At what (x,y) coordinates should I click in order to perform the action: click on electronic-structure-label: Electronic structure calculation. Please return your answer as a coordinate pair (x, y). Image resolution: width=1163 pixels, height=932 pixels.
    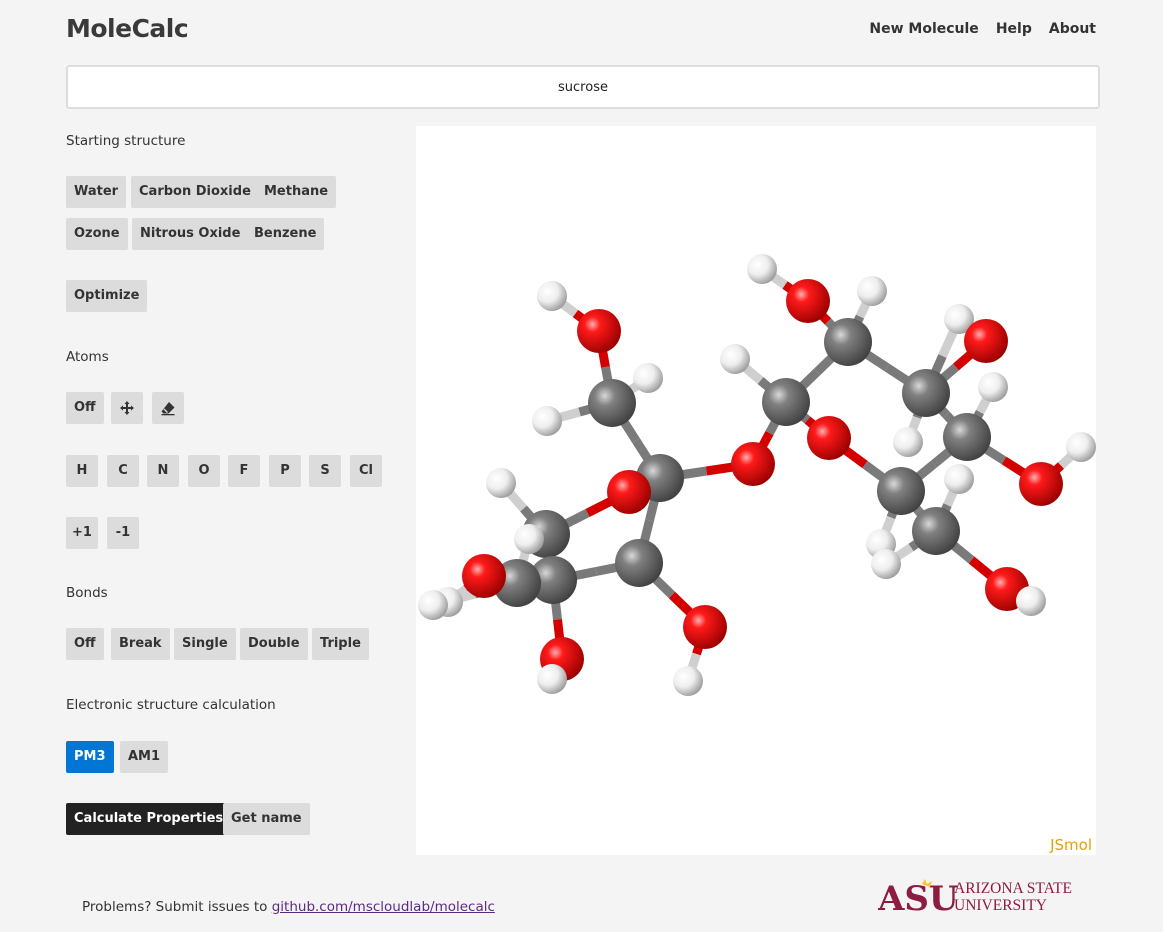
    Looking at the image, I should click on (171, 705).